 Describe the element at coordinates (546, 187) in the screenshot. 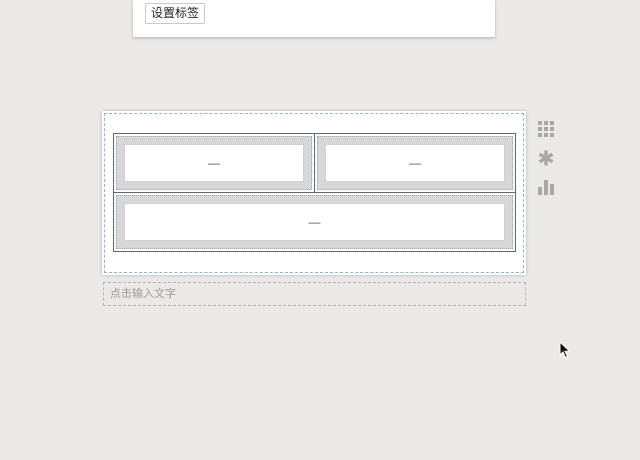

I see `bar-chart-icon` at that location.